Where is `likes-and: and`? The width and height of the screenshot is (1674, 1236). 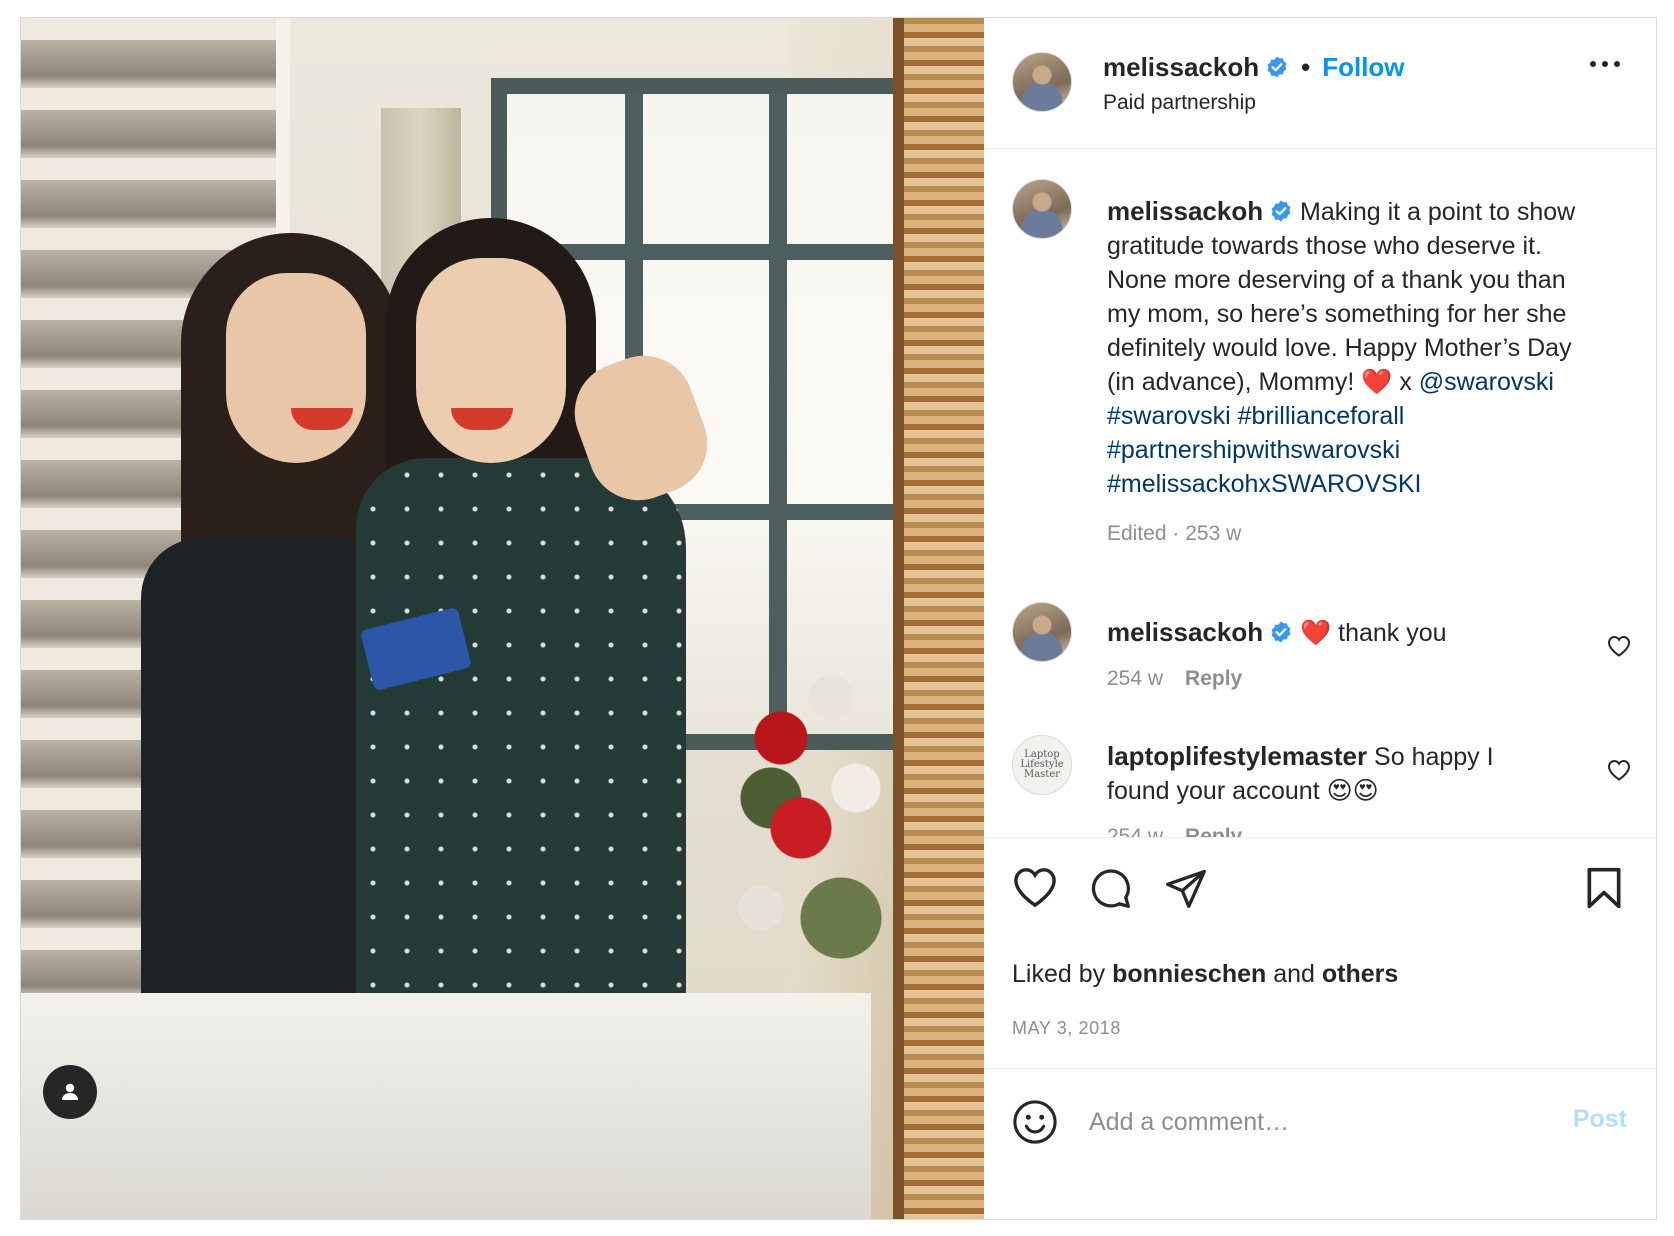 likes-and: and is located at coordinates (1294, 974).